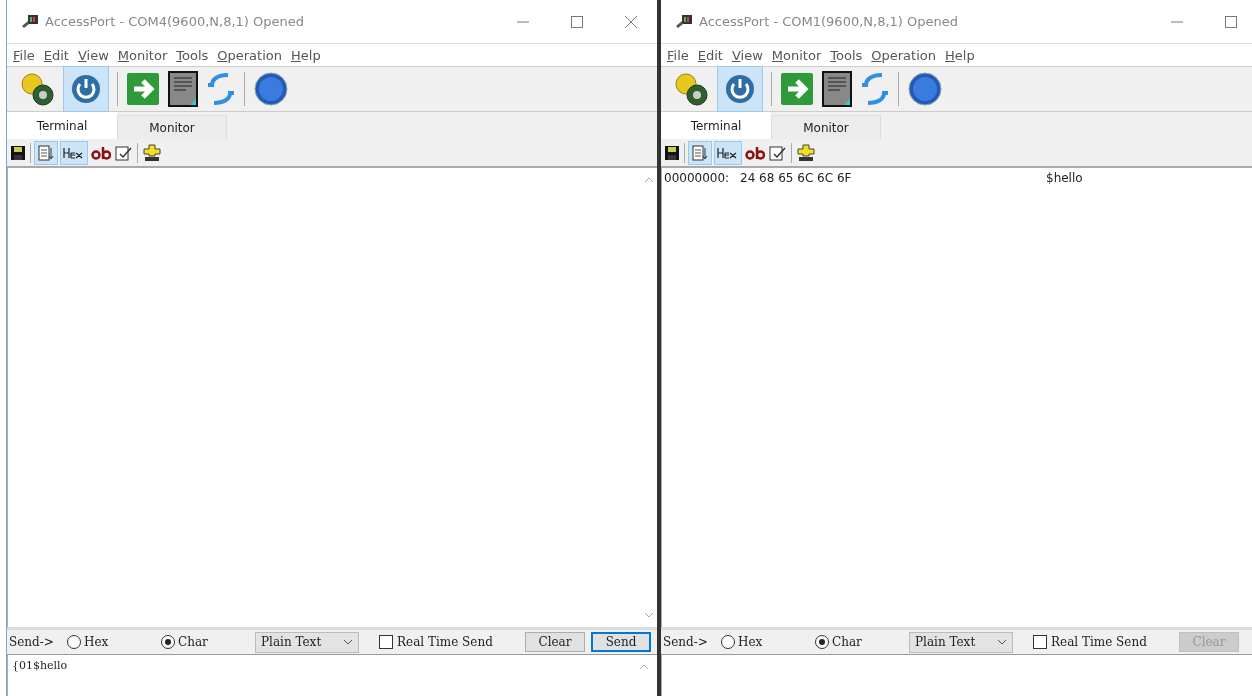 The height and width of the screenshot is (696, 1252). I want to click on ascii-text: $hello, so click(1064, 178).